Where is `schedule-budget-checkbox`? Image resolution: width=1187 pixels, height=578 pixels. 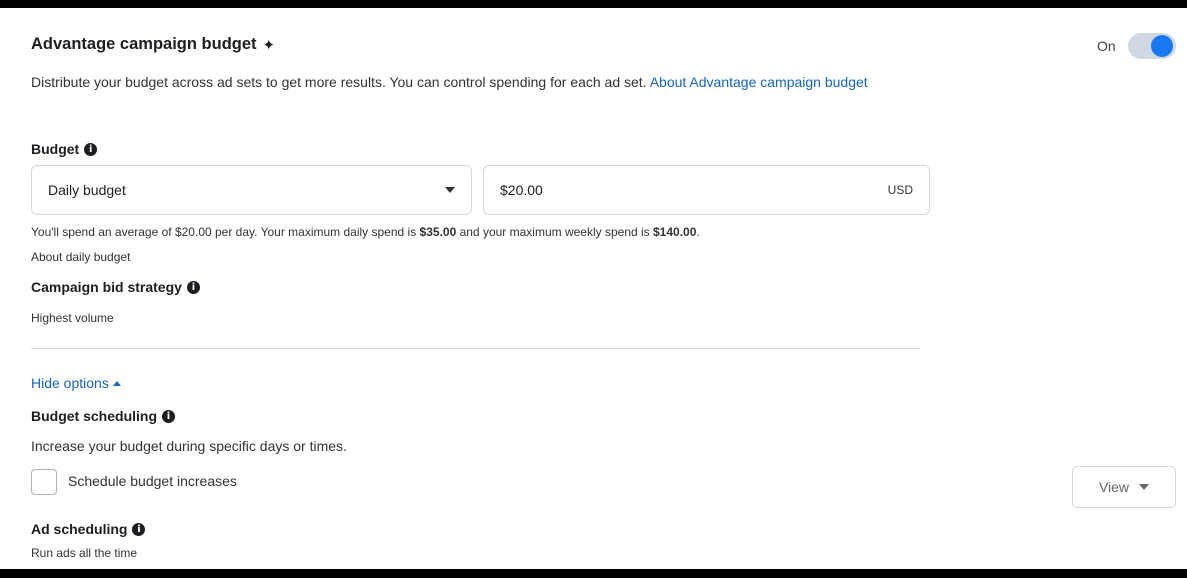
schedule-budget-checkbox is located at coordinates (44, 482).